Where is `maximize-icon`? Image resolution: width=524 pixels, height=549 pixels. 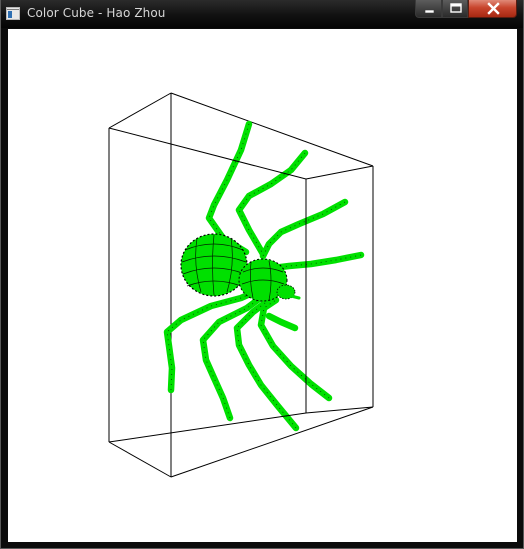
maximize-icon is located at coordinates (456, 8).